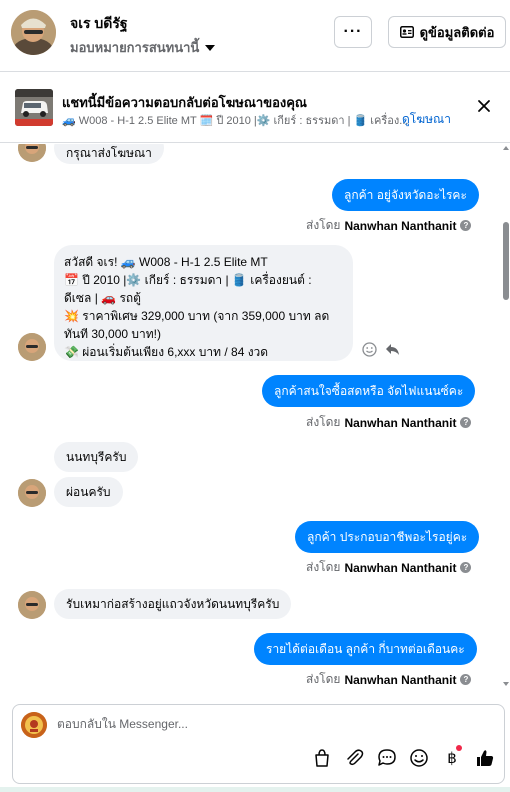  I want to click on scroll-down-arrow-icon, so click(506, 684).